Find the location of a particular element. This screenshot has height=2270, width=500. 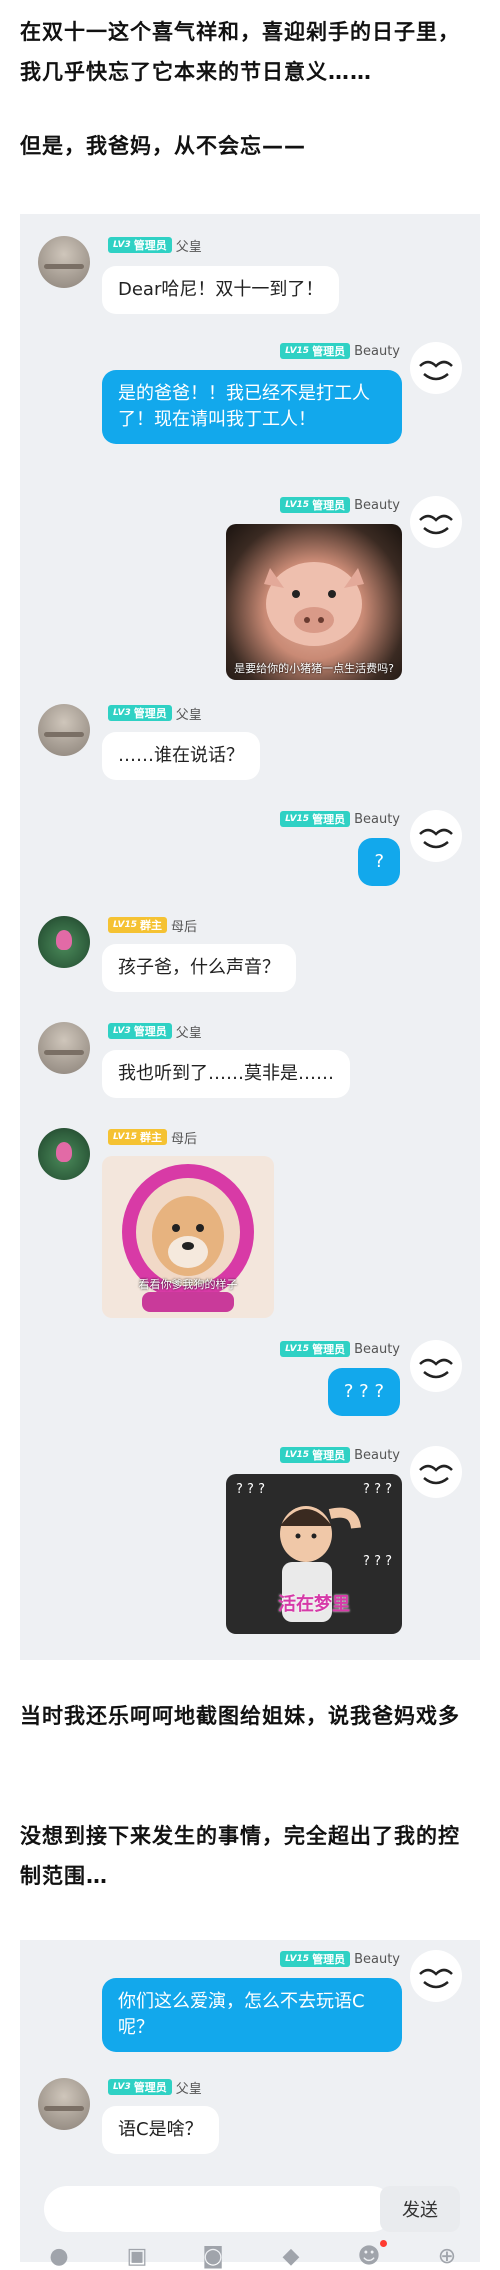

image-caption: 看看你爹我狗的样子 is located at coordinates (188, 1284).